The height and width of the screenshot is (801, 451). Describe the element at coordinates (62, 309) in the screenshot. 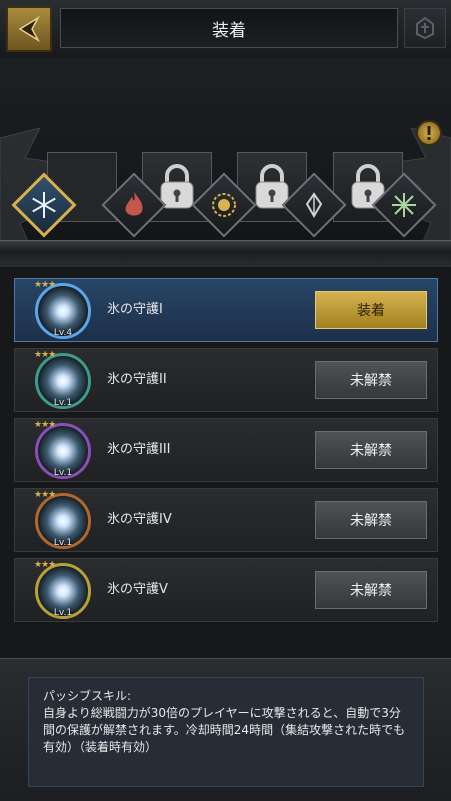

I see `skill-icon: ★★★ Lv.4` at that location.